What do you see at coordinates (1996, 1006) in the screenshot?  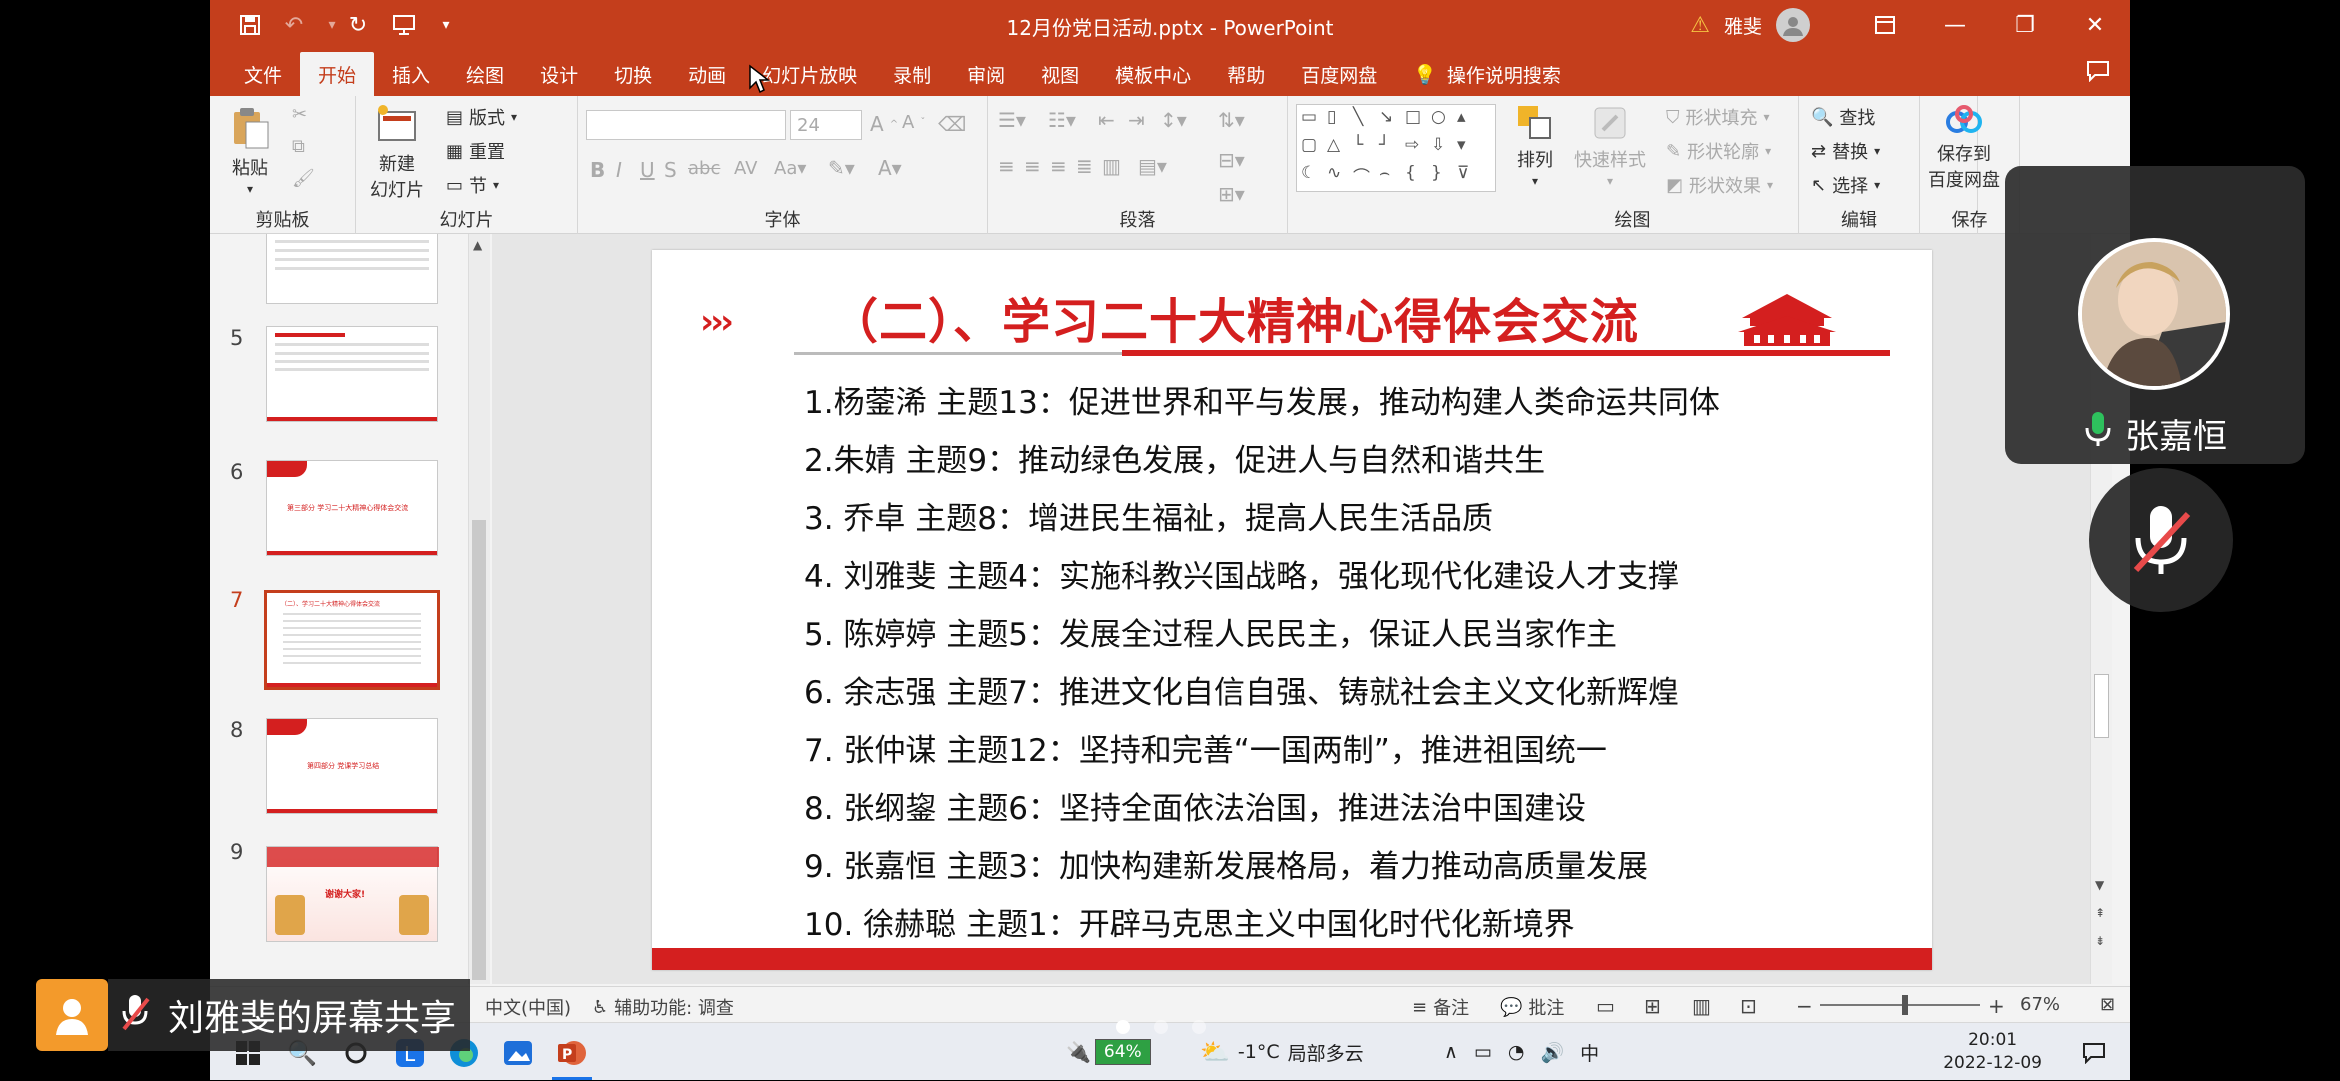 I see `zoom-in-icon: +` at bounding box center [1996, 1006].